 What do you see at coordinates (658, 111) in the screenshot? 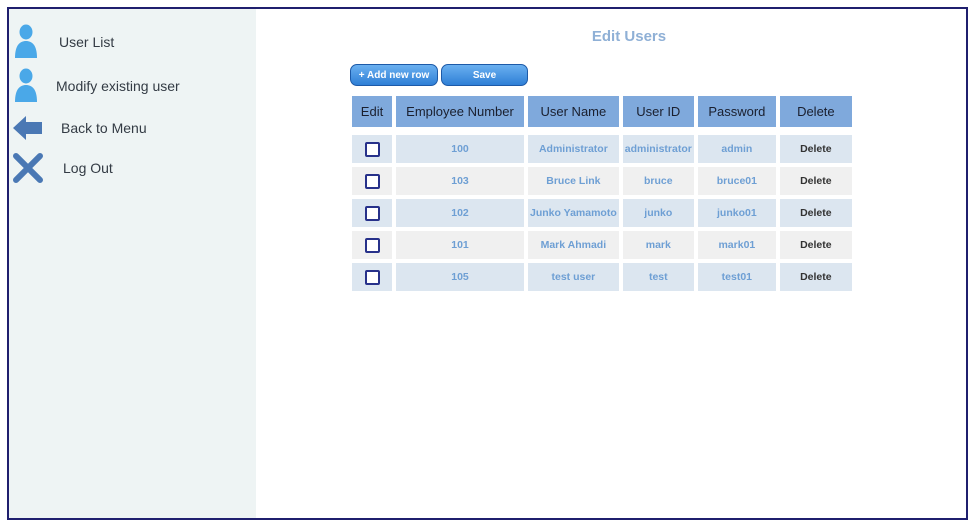
I see `column-header-user-id: User ID` at bounding box center [658, 111].